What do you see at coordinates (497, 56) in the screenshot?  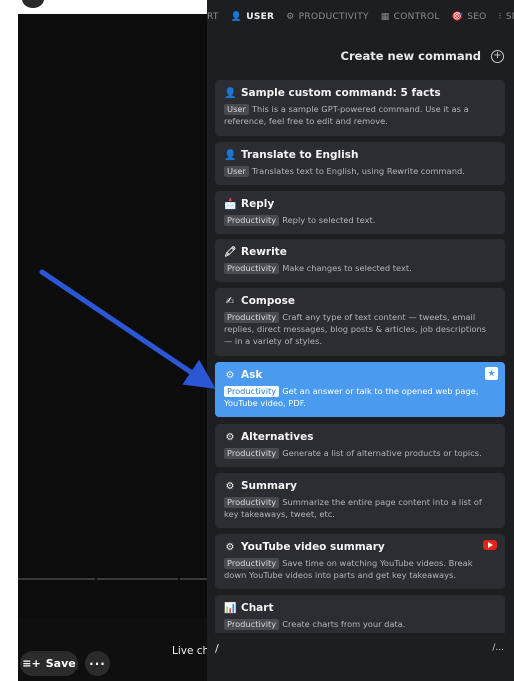 I see `plus-circle-icon: +` at bounding box center [497, 56].